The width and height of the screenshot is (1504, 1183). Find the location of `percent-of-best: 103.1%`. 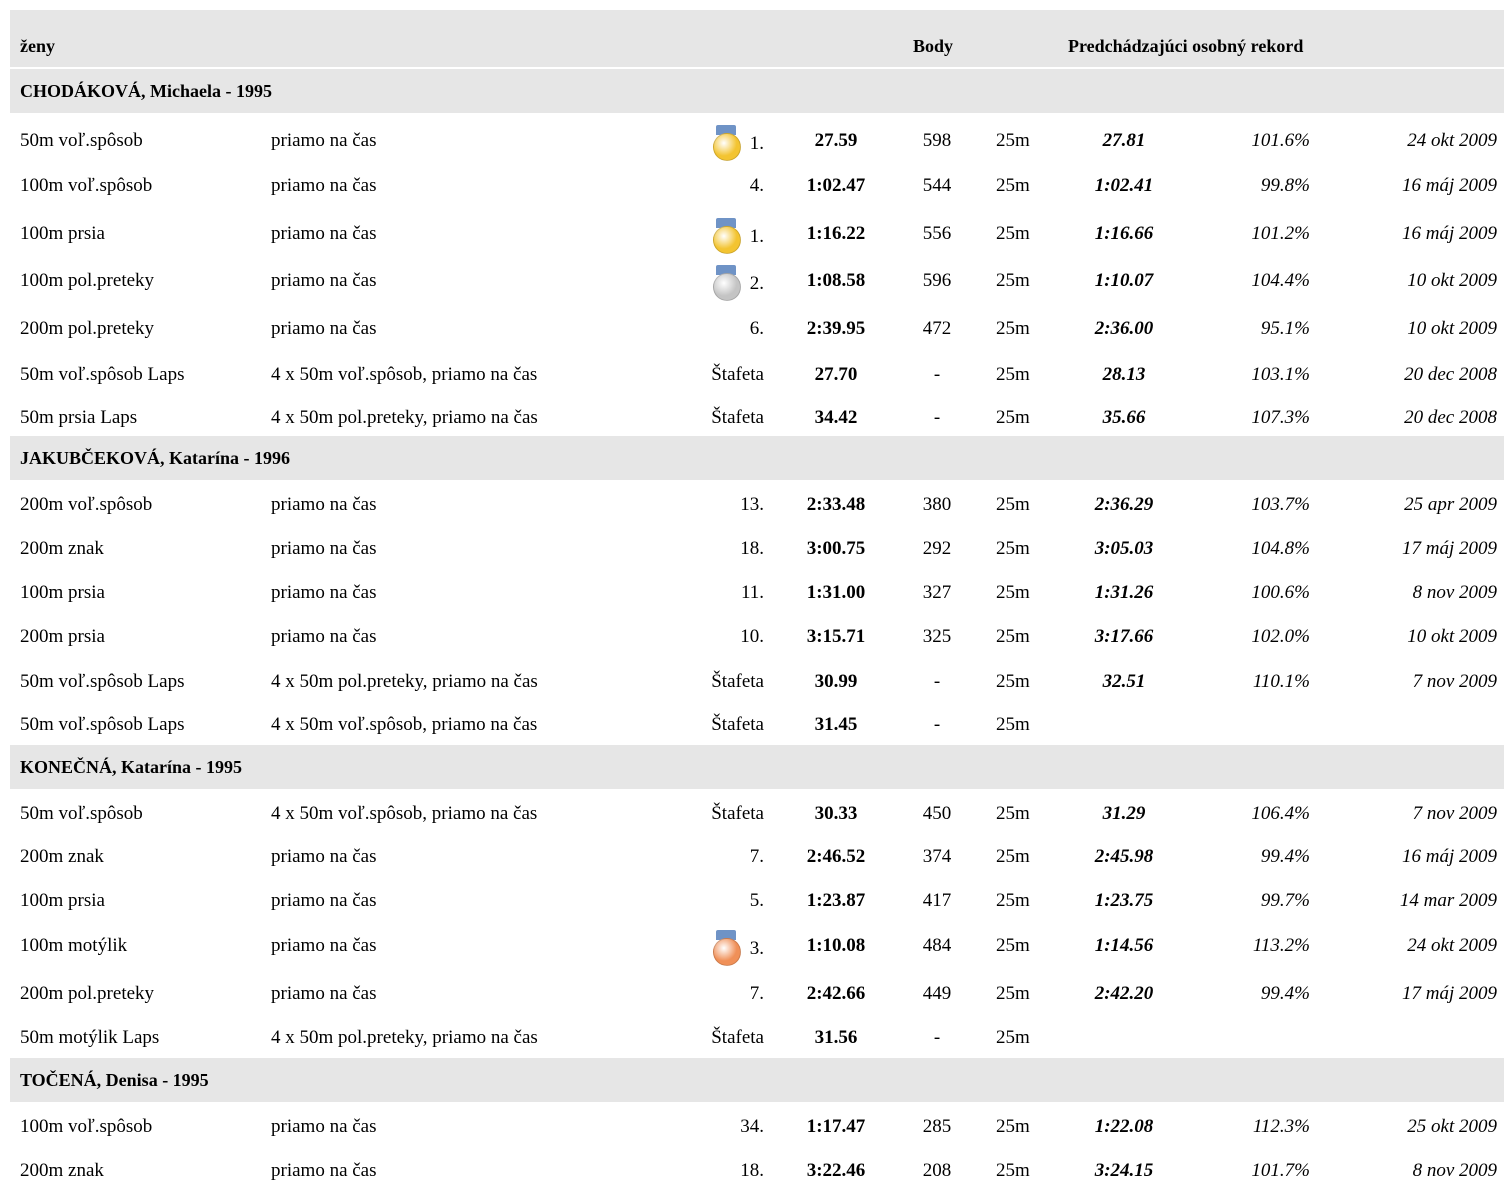

percent-of-best: 103.1% is located at coordinates (1280, 374).